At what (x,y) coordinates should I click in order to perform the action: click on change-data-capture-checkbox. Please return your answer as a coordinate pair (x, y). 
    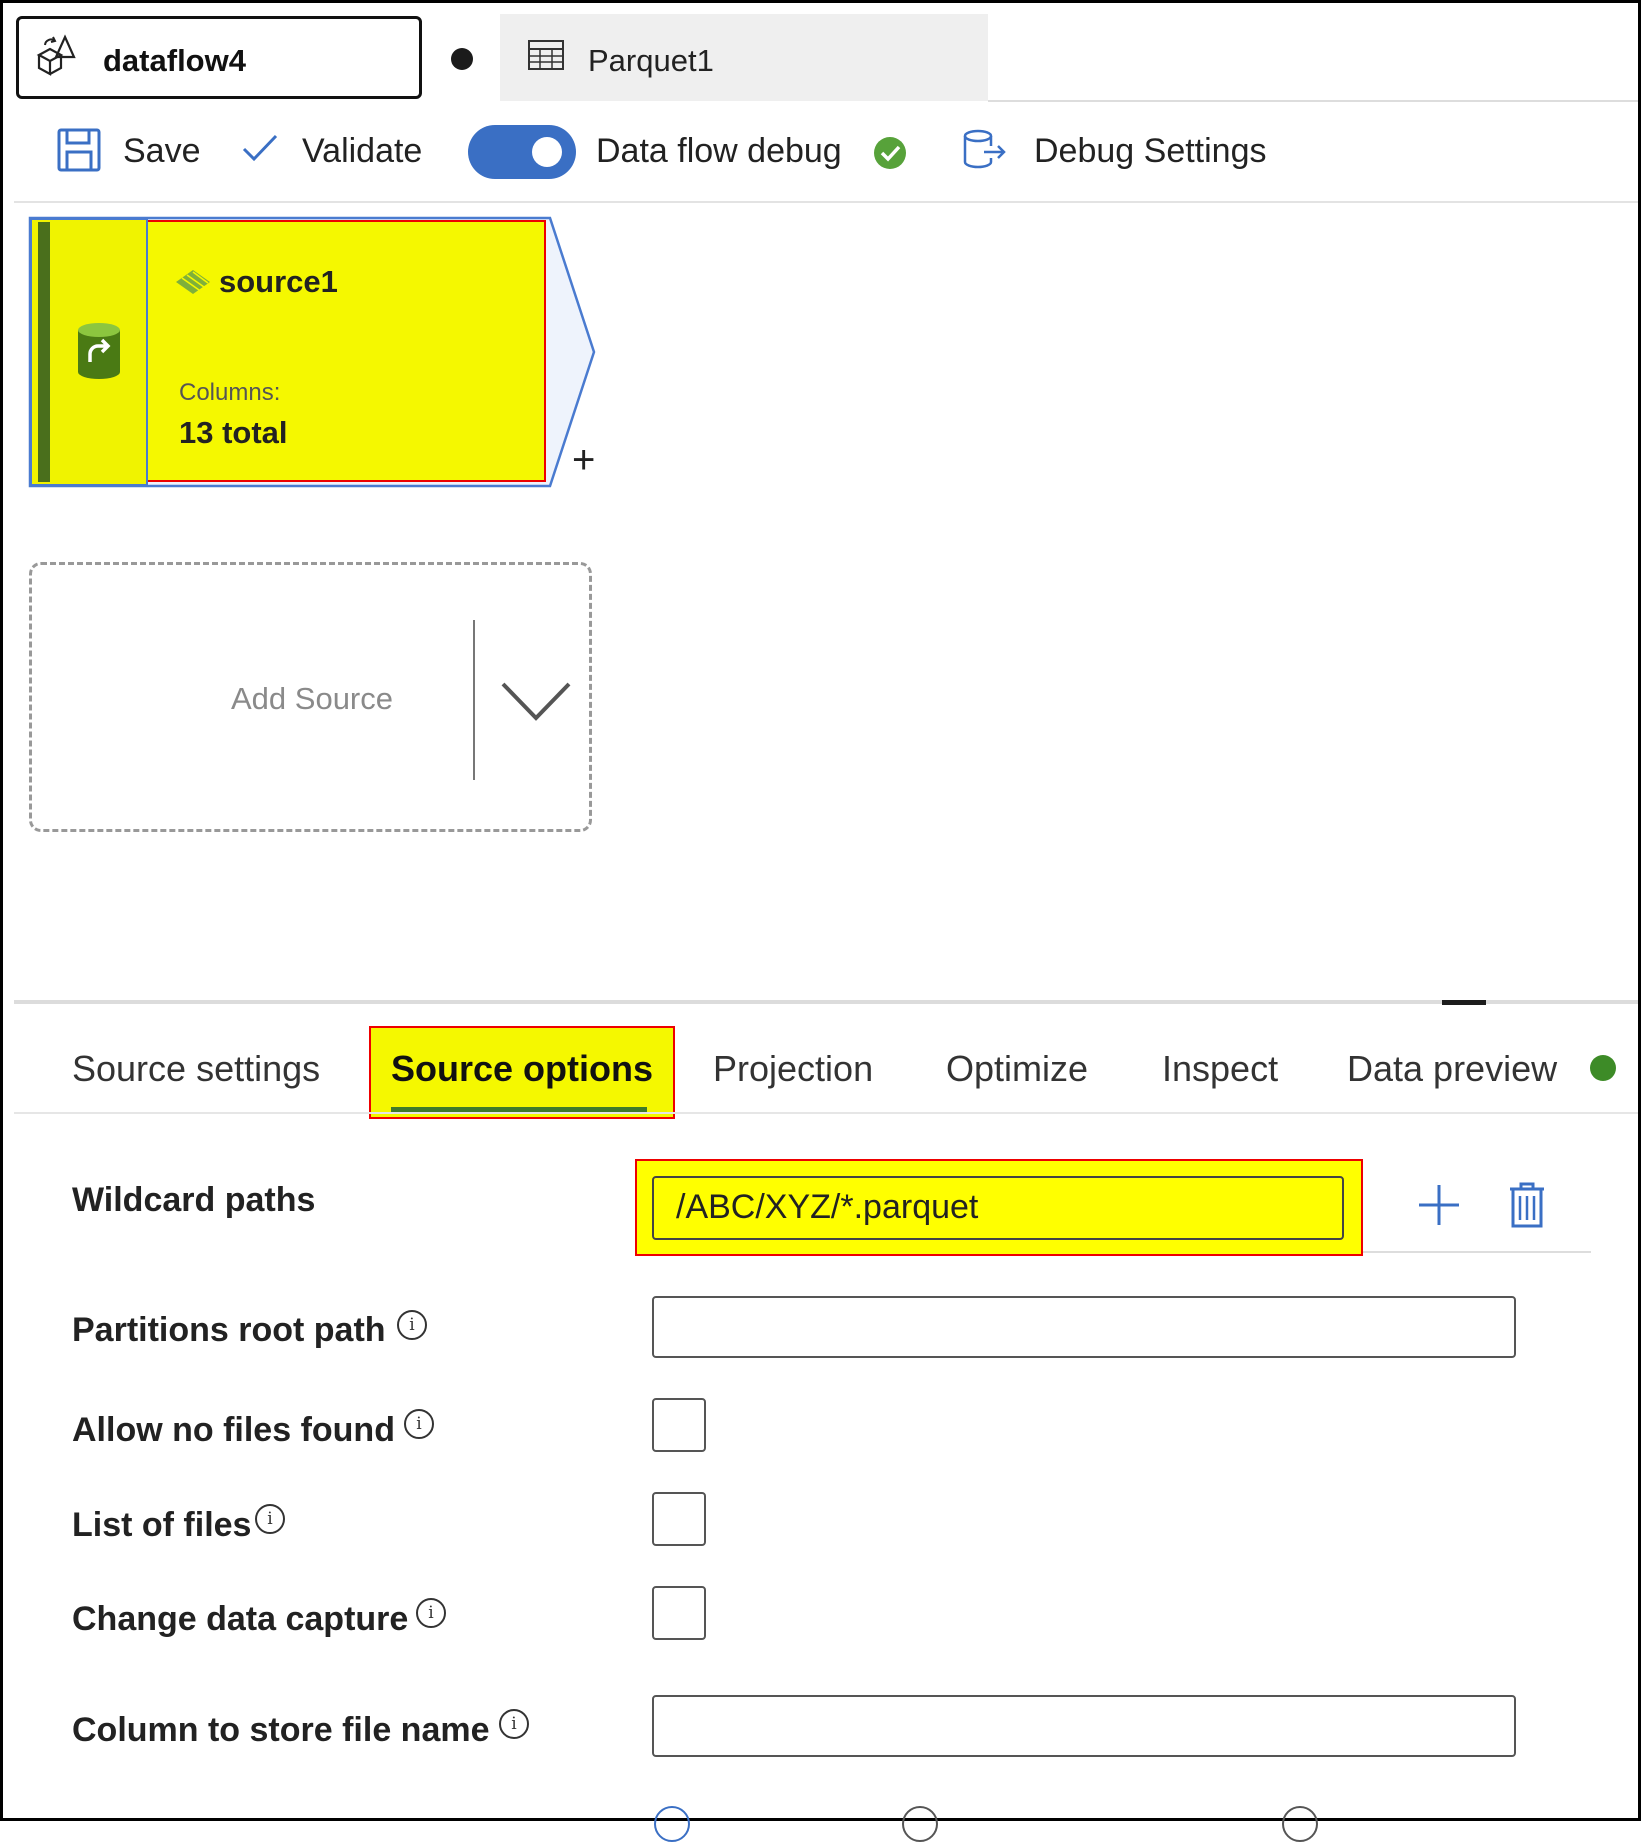
    Looking at the image, I should click on (679, 1613).